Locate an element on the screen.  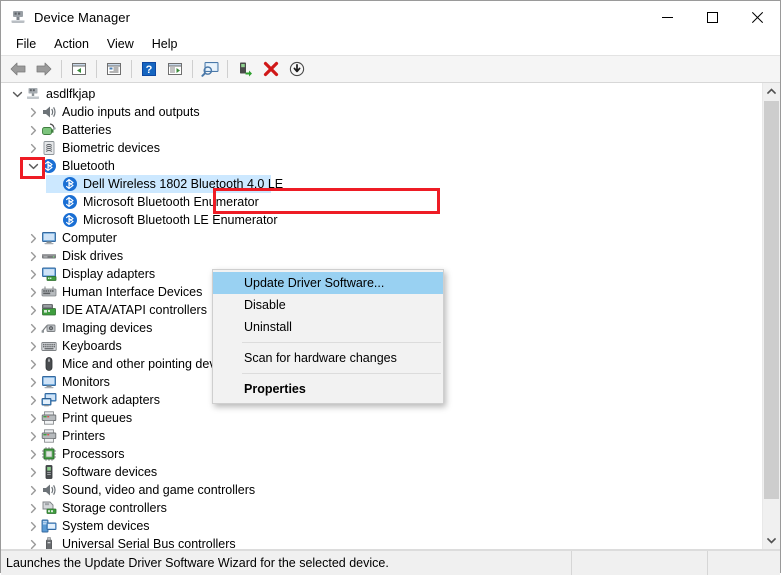
tree-row: Bluetooth is located at coordinates (381, 166).